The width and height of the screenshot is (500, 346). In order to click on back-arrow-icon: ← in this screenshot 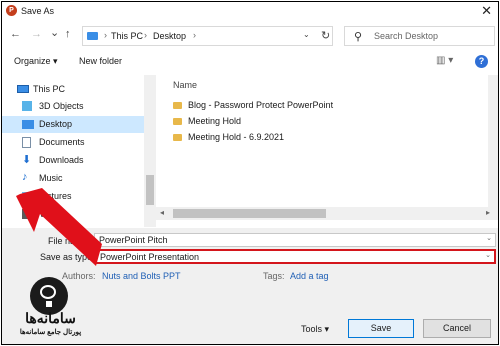, I will do `click(15, 34)`.